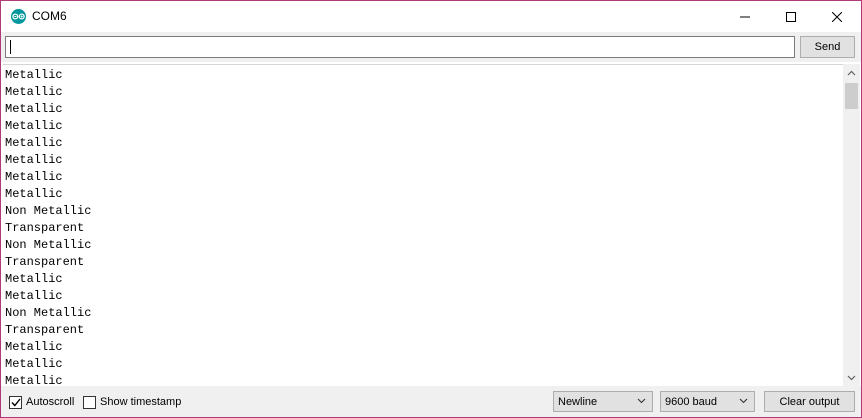  What do you see at coordinates (827, 47) in the screenshot?
I see `send-button: Send` at bounding box center [827, 47].